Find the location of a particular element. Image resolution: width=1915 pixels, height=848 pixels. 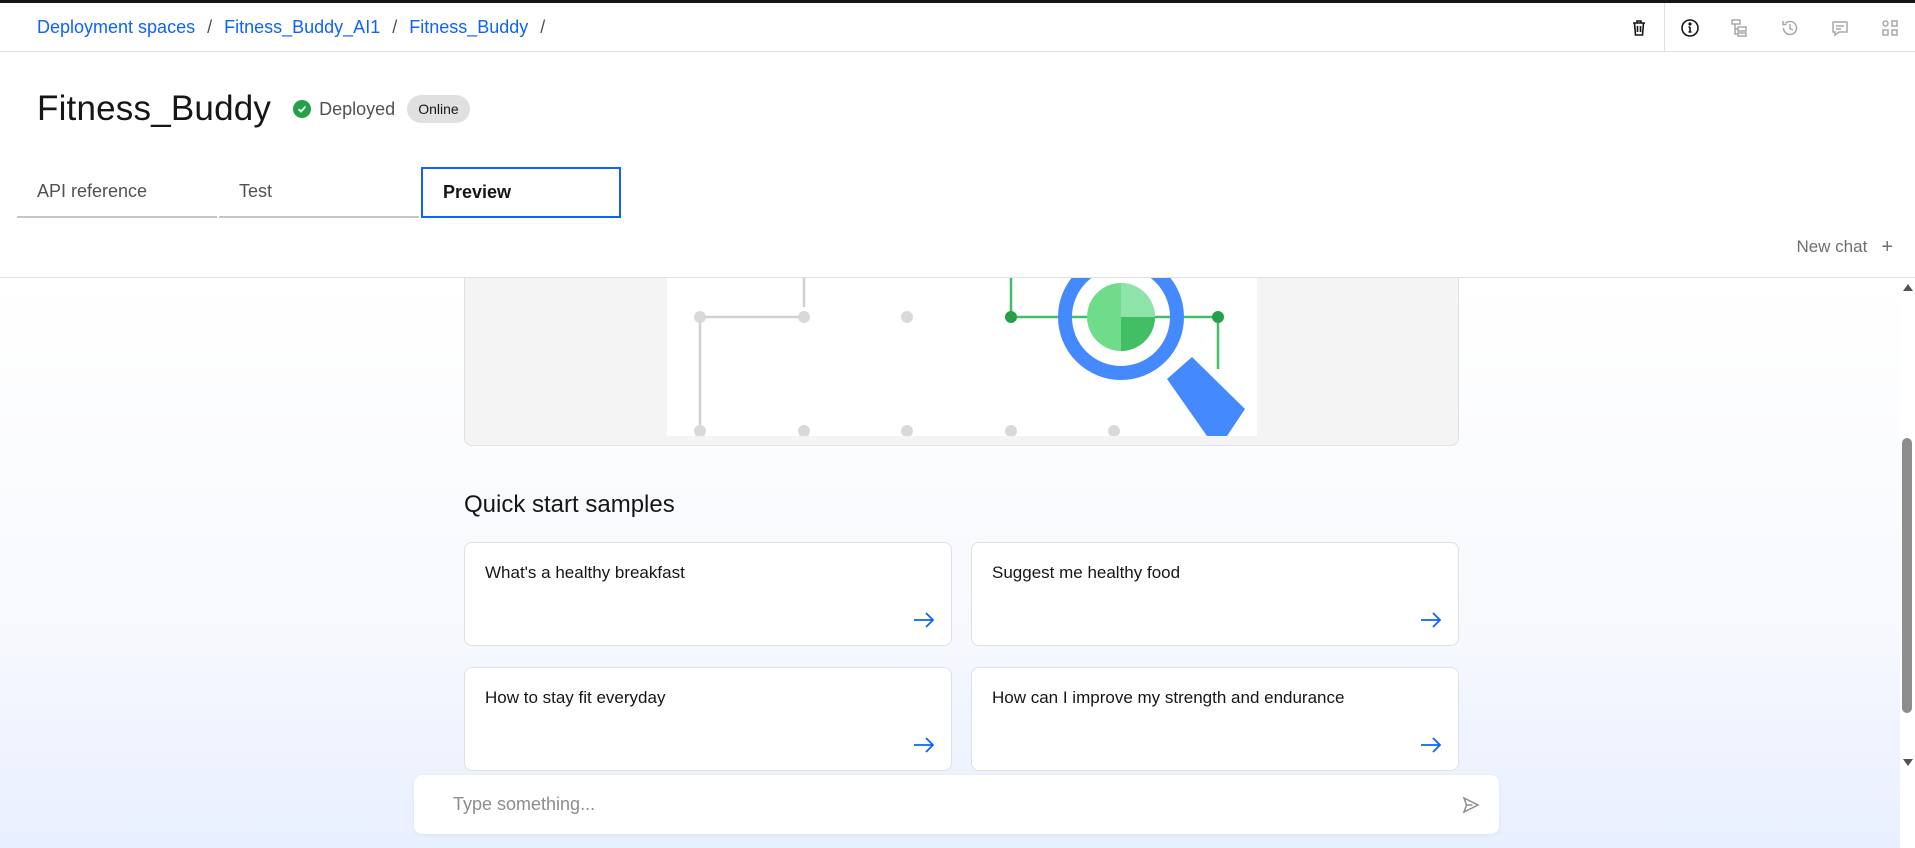

tab-api-reference: API reference is located at coordinates (117, 192).